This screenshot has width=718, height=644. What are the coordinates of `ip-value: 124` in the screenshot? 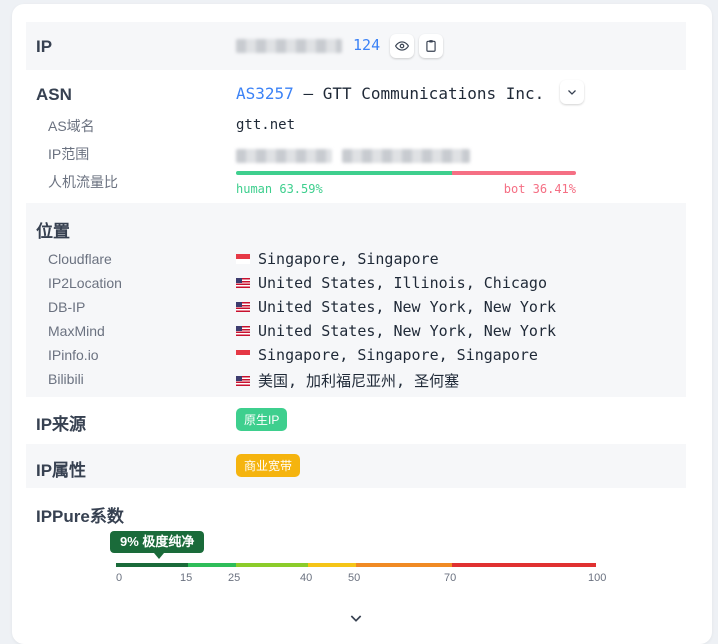 It's located at (308, 45).